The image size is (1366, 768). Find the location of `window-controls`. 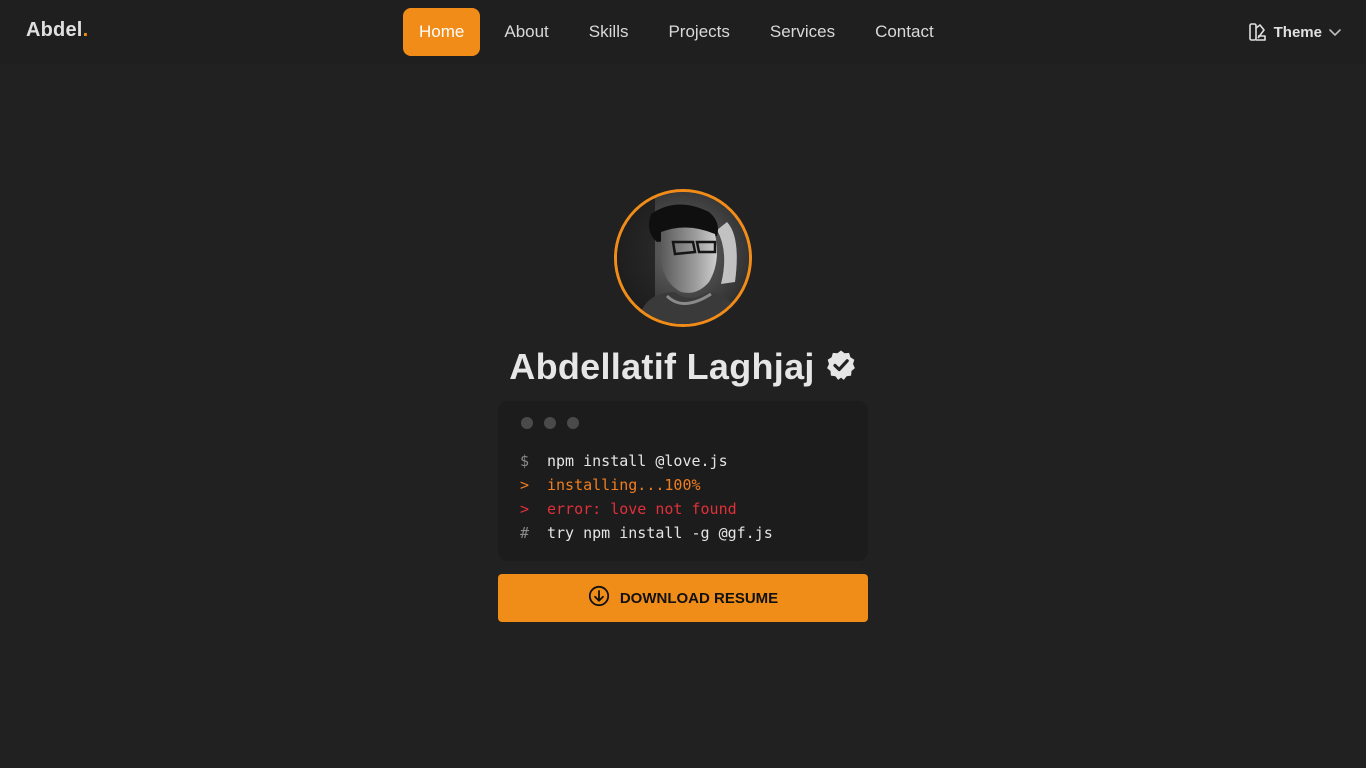

window-controls is located at coordinates (683, 423).